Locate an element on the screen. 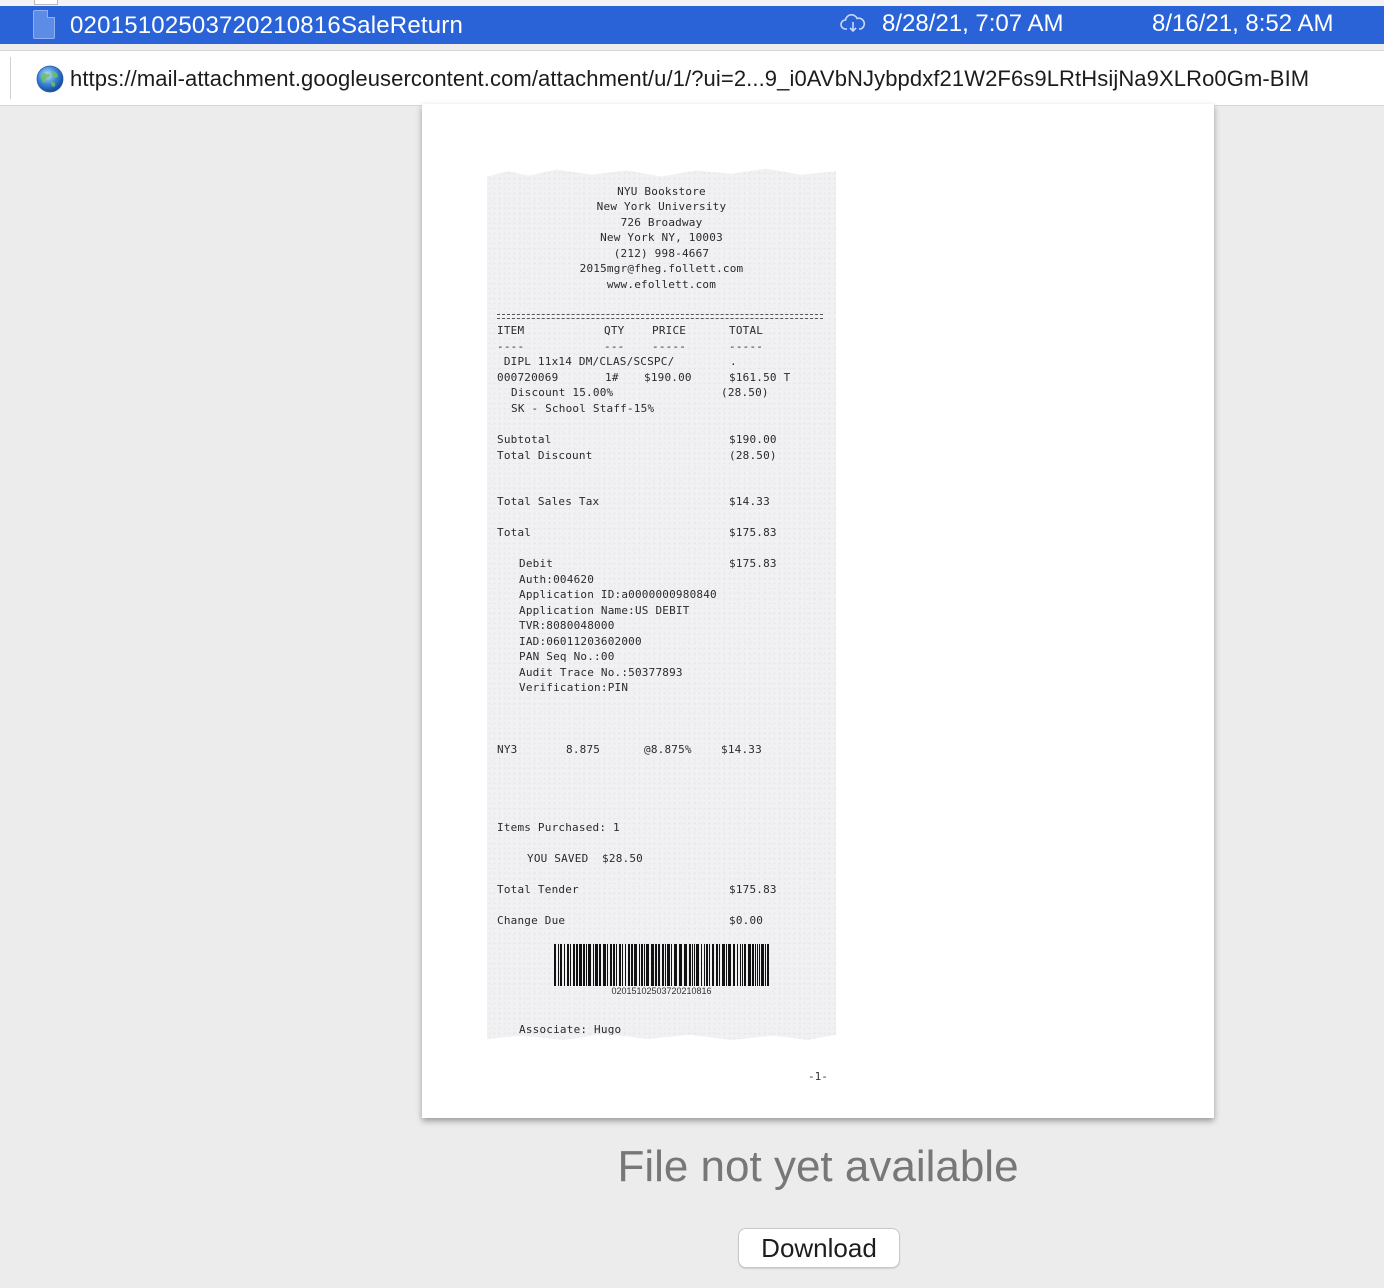 Image resolution: width=1384 pixels, height=1288 pixels. payment-iad: IAD:06011203602000 is located at coordinates (580, 641).